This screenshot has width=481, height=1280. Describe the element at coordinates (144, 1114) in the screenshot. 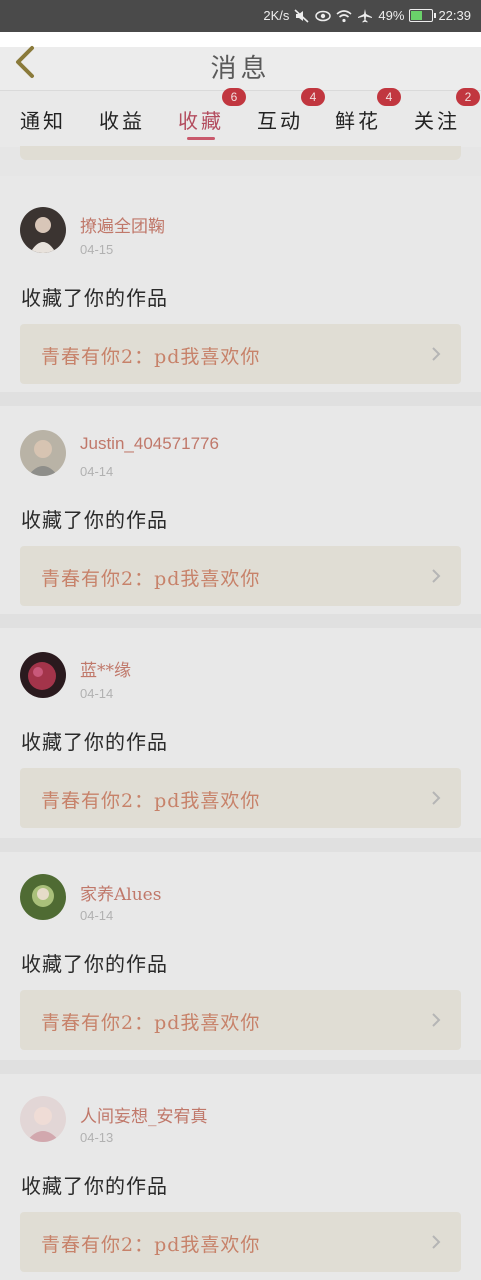

I see `username: 人间妄想_安宥真` at that location.